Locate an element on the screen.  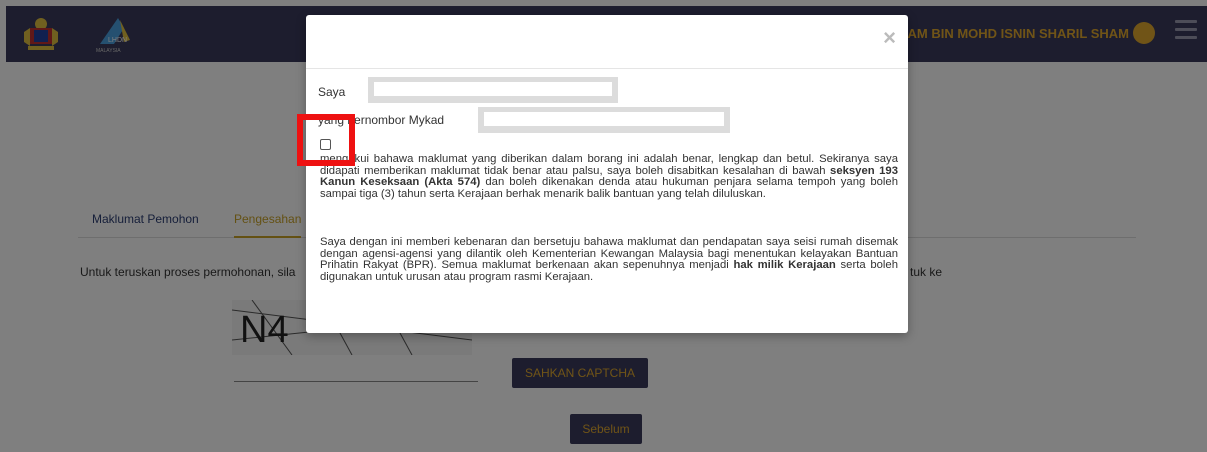
mykad-field is located at coordinates (604, 120).